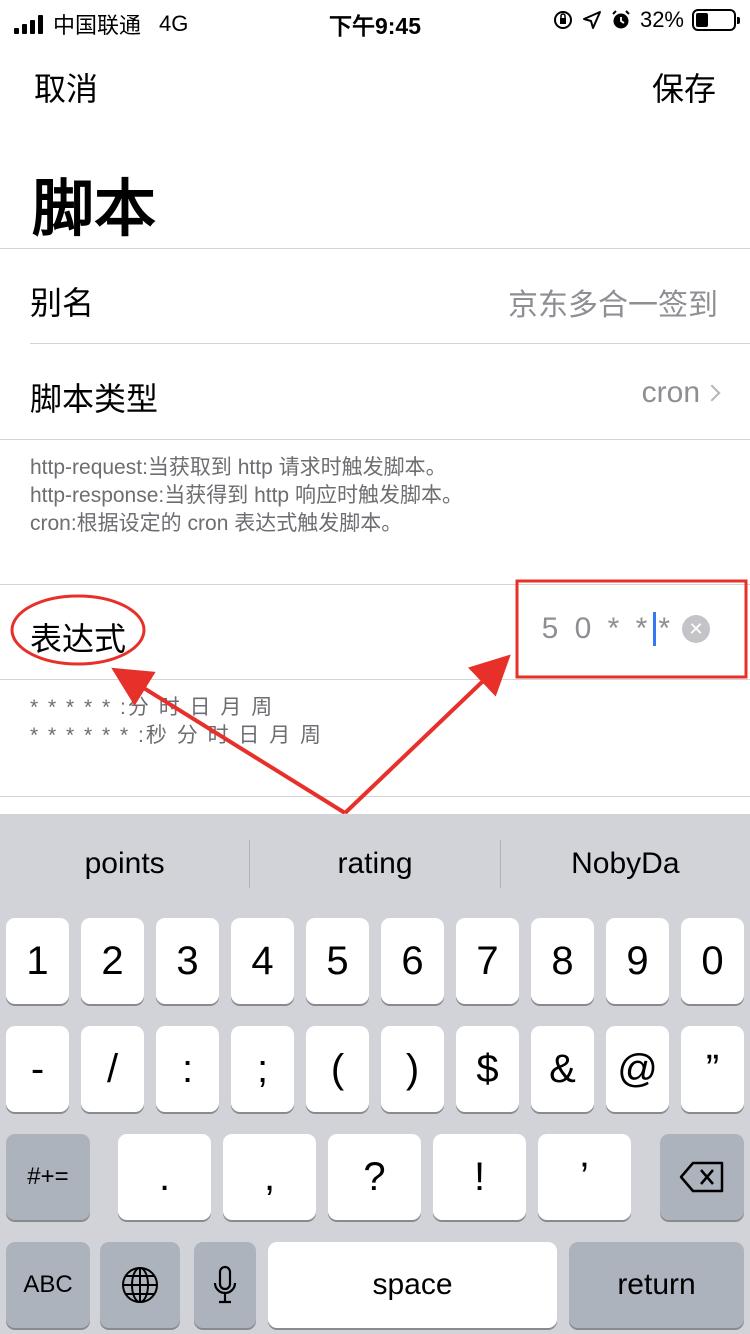 The width and height of the screenshot is (750, 1334). I want to click on suggestion-item: rating, so click(374, 864).